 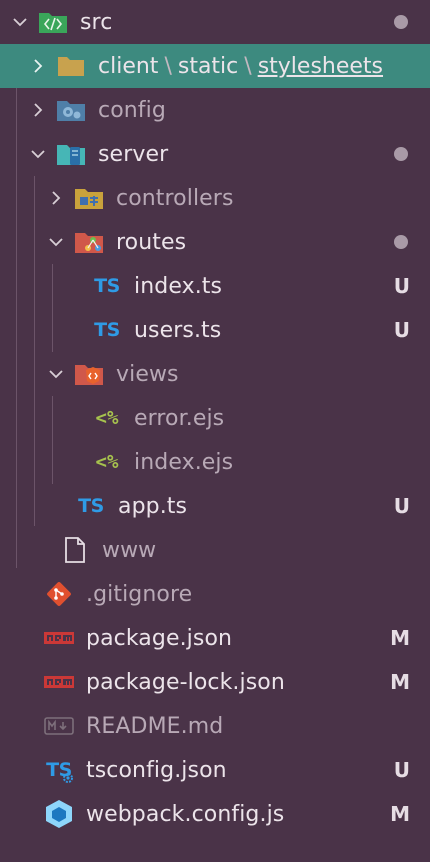 What do you see at coordinates (215, 242) in the screenshot?
I see `tree-item-routes: routes` at bounding box center [215, 242].